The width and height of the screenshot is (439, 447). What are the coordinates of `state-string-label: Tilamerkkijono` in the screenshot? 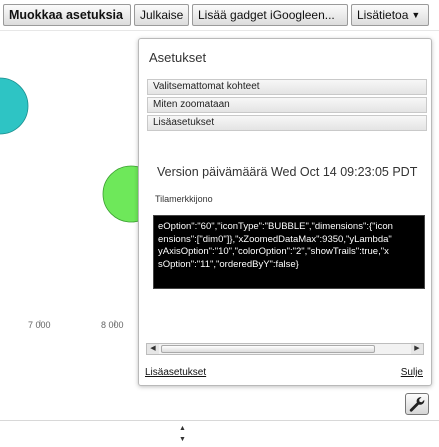 It's located at (184, 199).